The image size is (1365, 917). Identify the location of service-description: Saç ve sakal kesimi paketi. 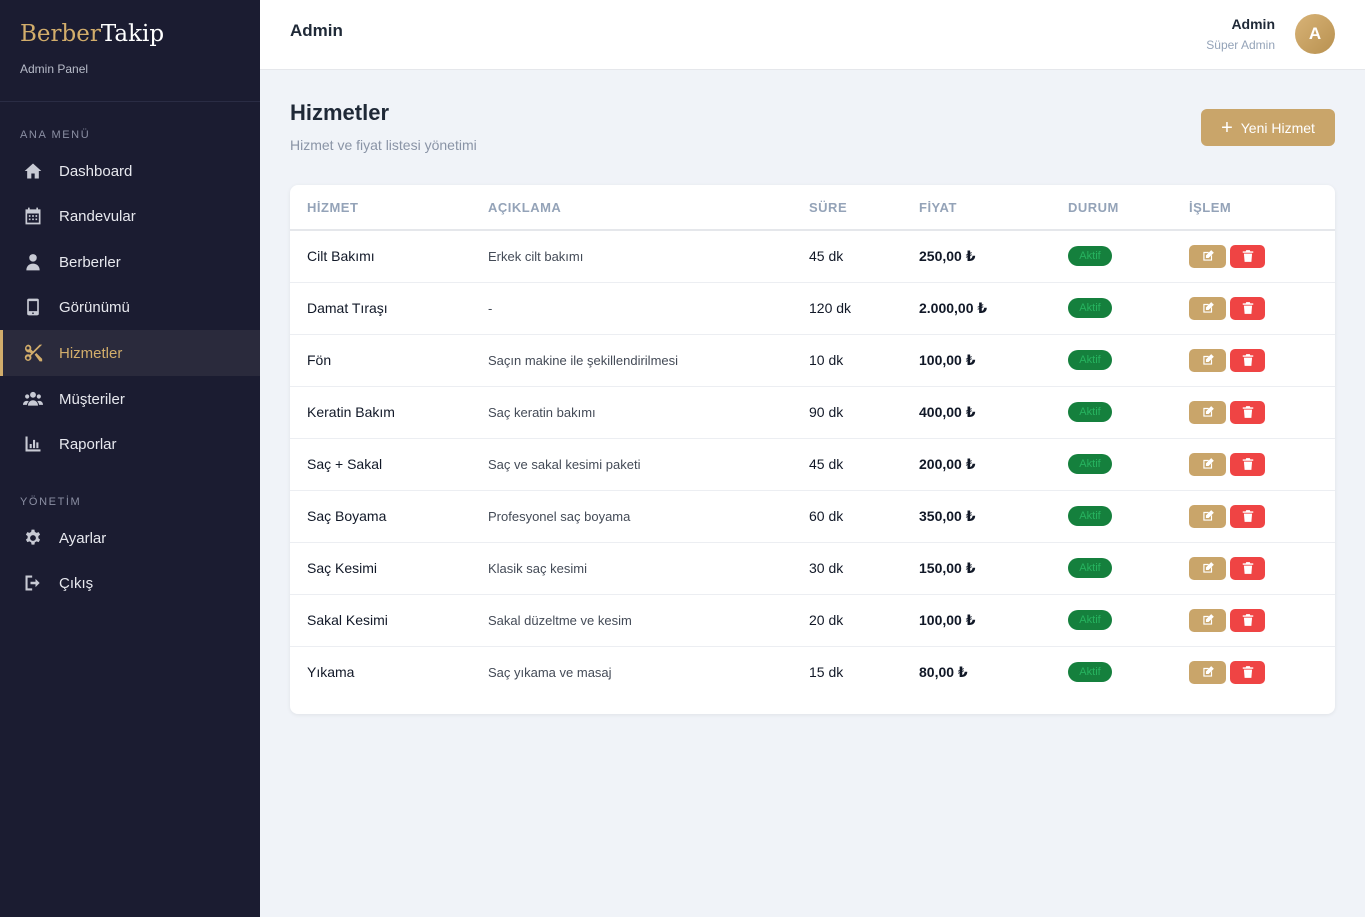
(631, 464).